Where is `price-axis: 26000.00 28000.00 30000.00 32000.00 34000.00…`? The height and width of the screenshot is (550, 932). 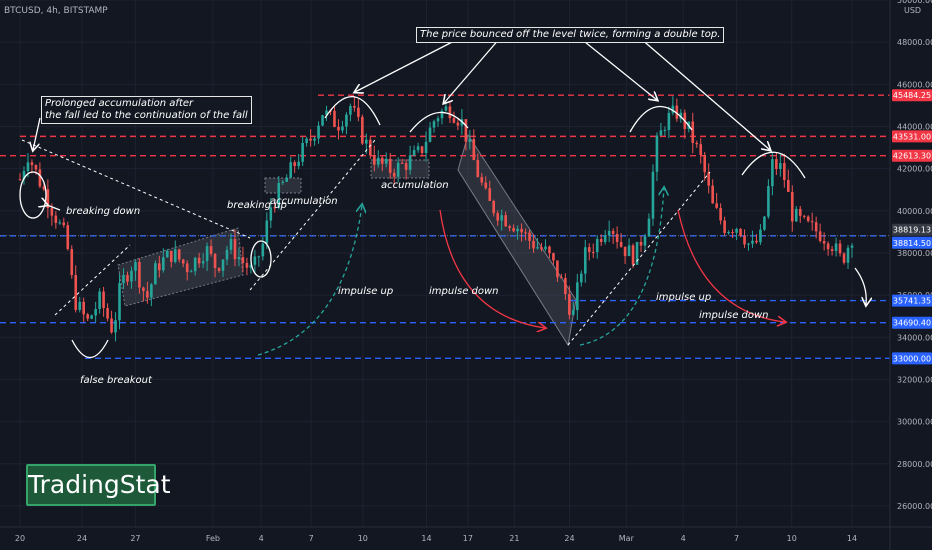
price-axis: 26000.00 28000.00 30000.00 32000.00 34000.00… is located at coordinates (910, 275).